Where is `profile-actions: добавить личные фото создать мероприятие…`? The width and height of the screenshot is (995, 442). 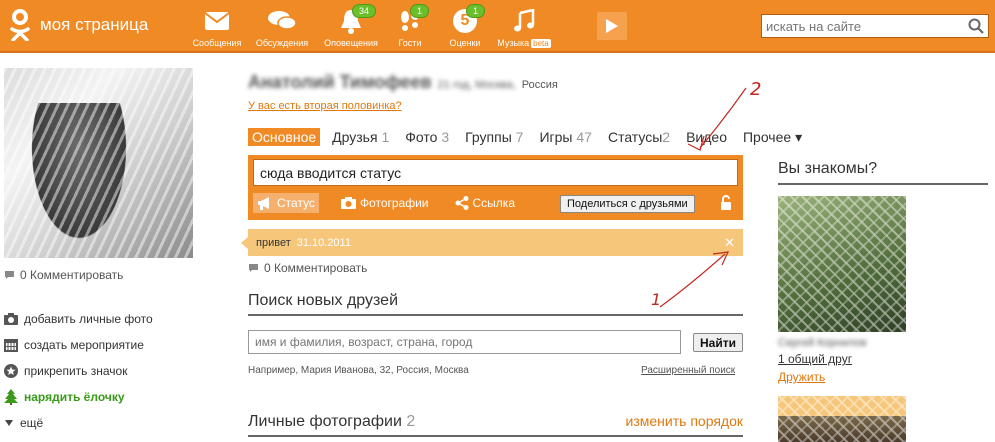
profile-actions: добавить личные фото создать мероприятие… is located at coordinates (78, 371).